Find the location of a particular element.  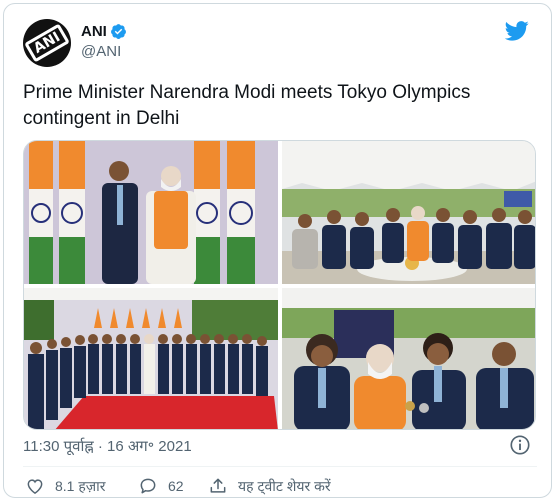

reply-button: 62 is located at coordinates (161, 486).